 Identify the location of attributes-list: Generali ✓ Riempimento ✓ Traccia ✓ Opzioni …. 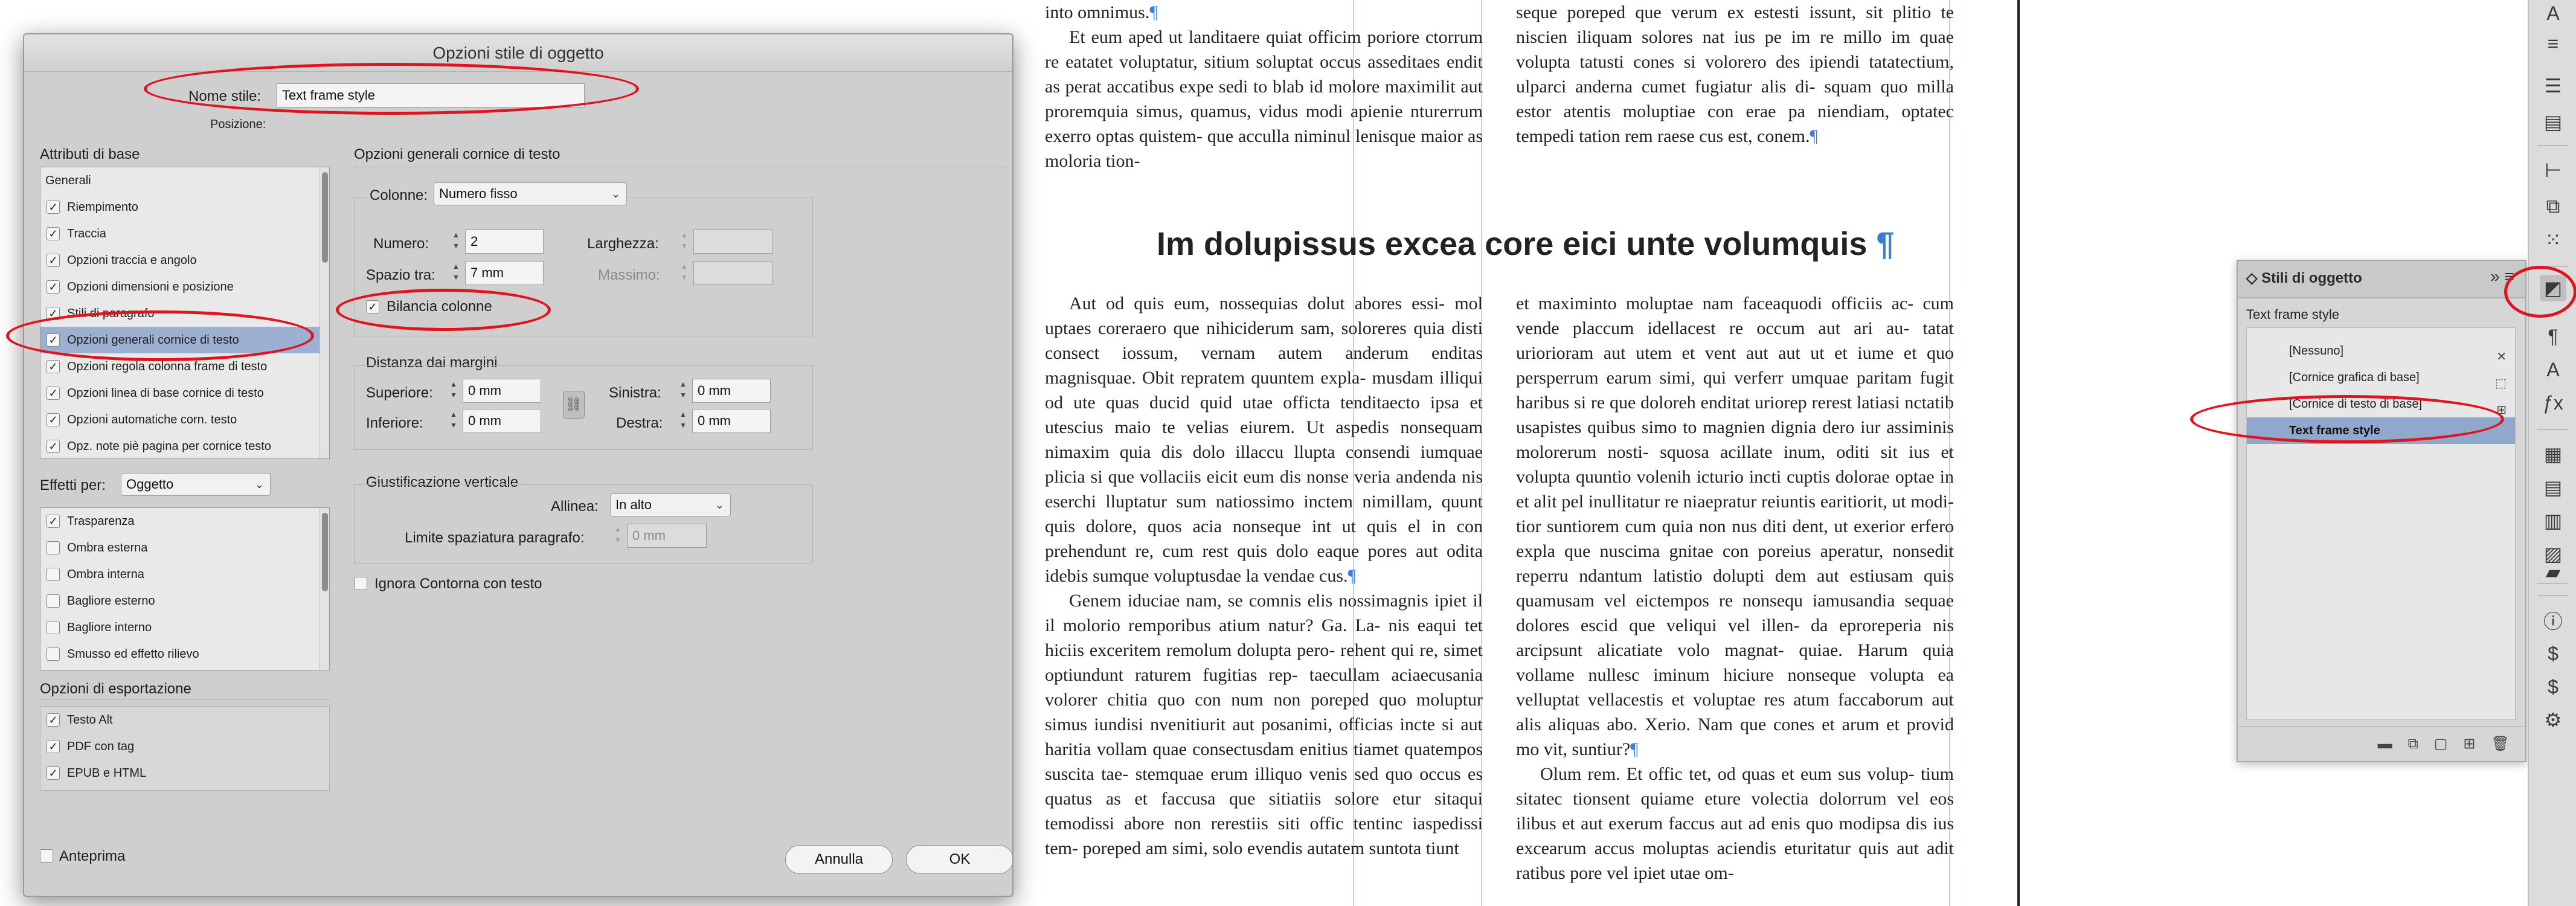
(185, 313).